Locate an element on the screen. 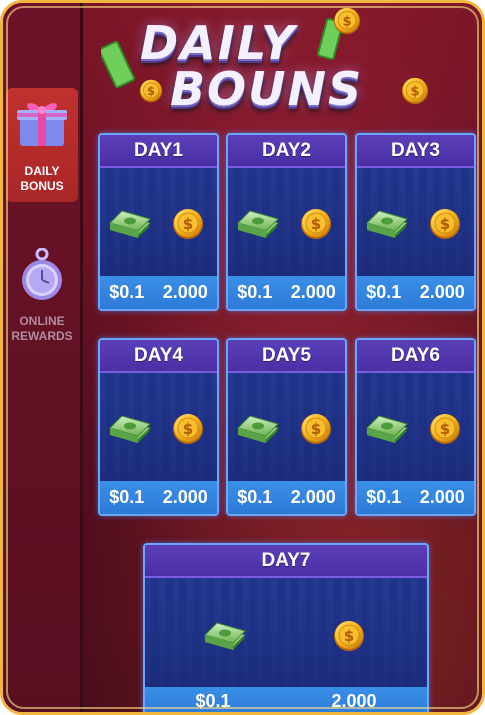 This screenshot has width=485, height=715. day-label: DAY3 is located at coordinates (415, 151).